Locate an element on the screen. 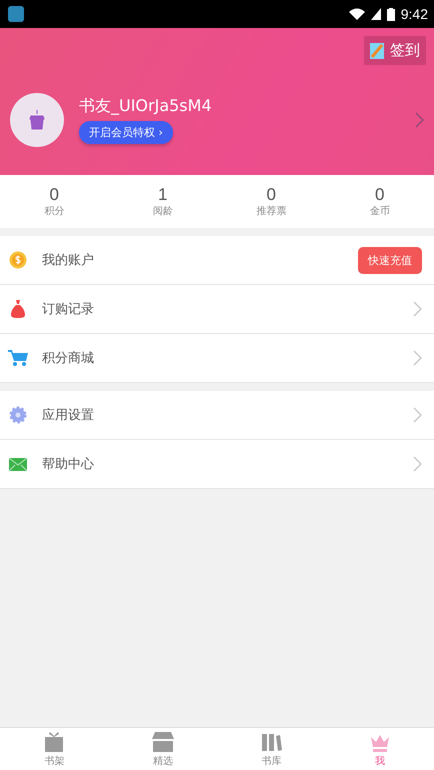 The image size is (434, 770). nav-tab: 书架 is located at coordinates (54, 749).